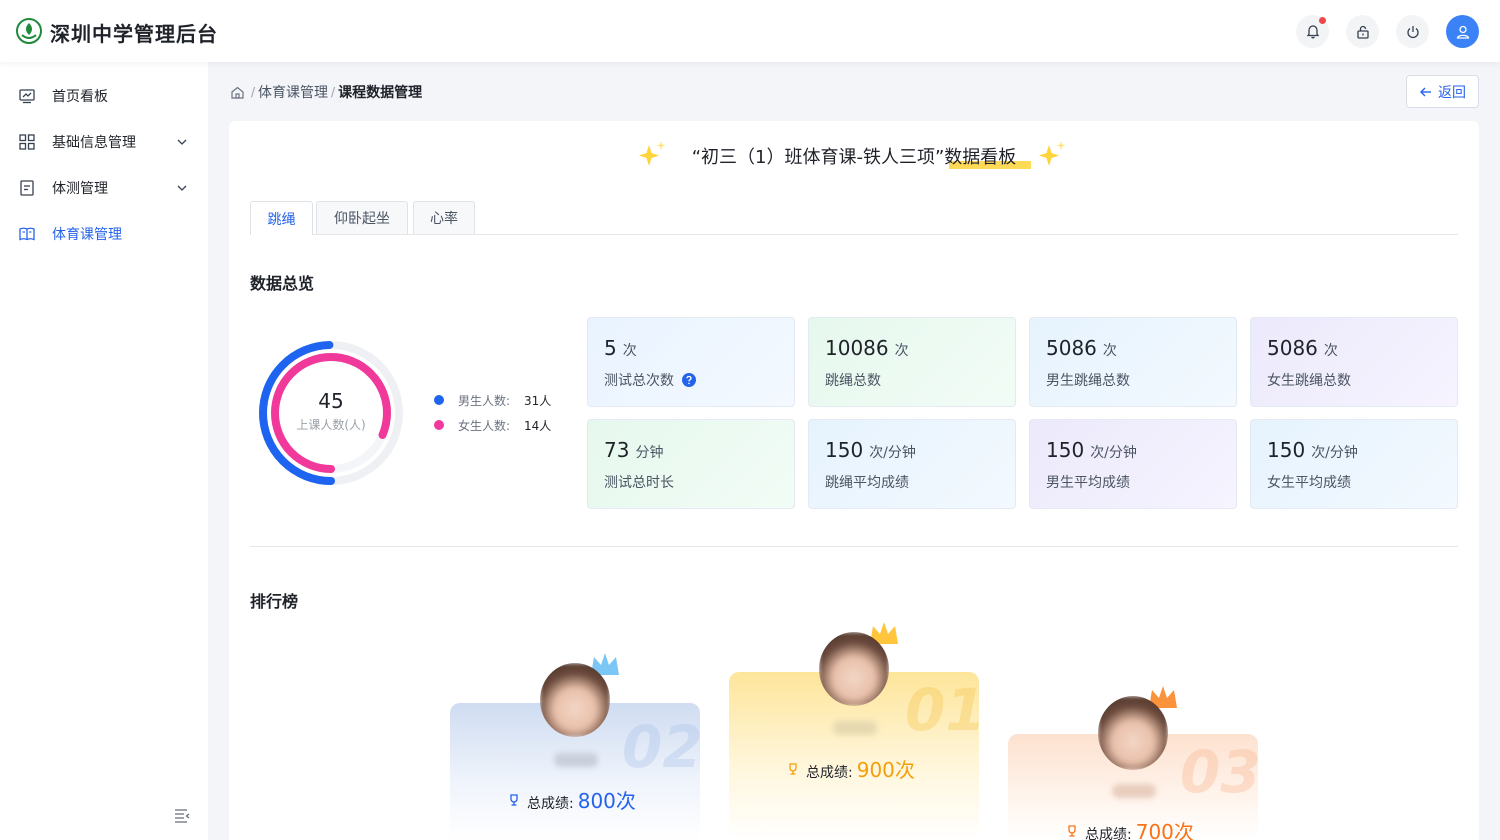 The width and height of the screenshot is (1500, 840). I want to click on stat-value-row: 10086 次, so click(867, 348).